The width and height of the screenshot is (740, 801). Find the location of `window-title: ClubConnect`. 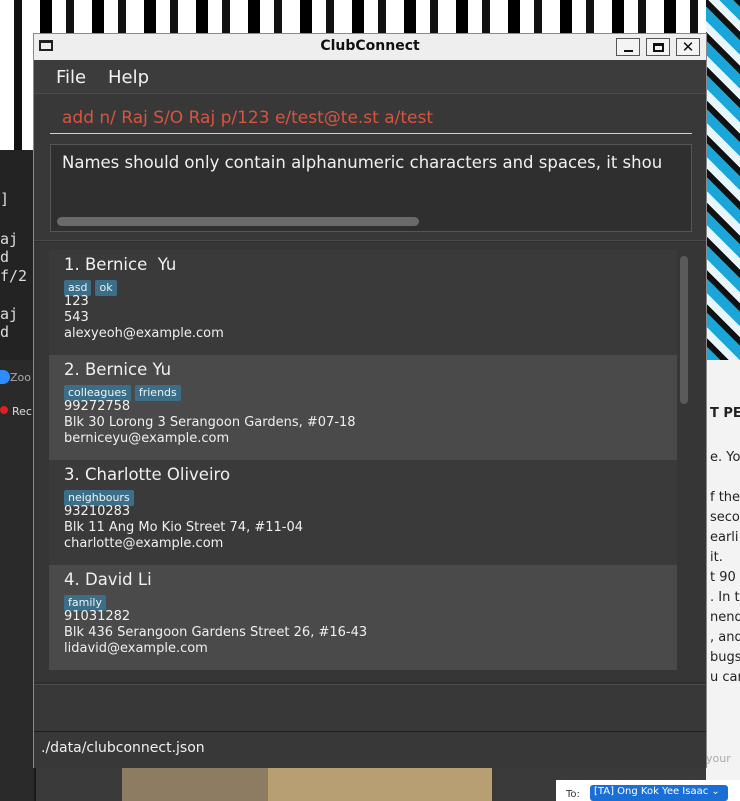

window-title: ClubConnect is located at coordinates (370, 46).